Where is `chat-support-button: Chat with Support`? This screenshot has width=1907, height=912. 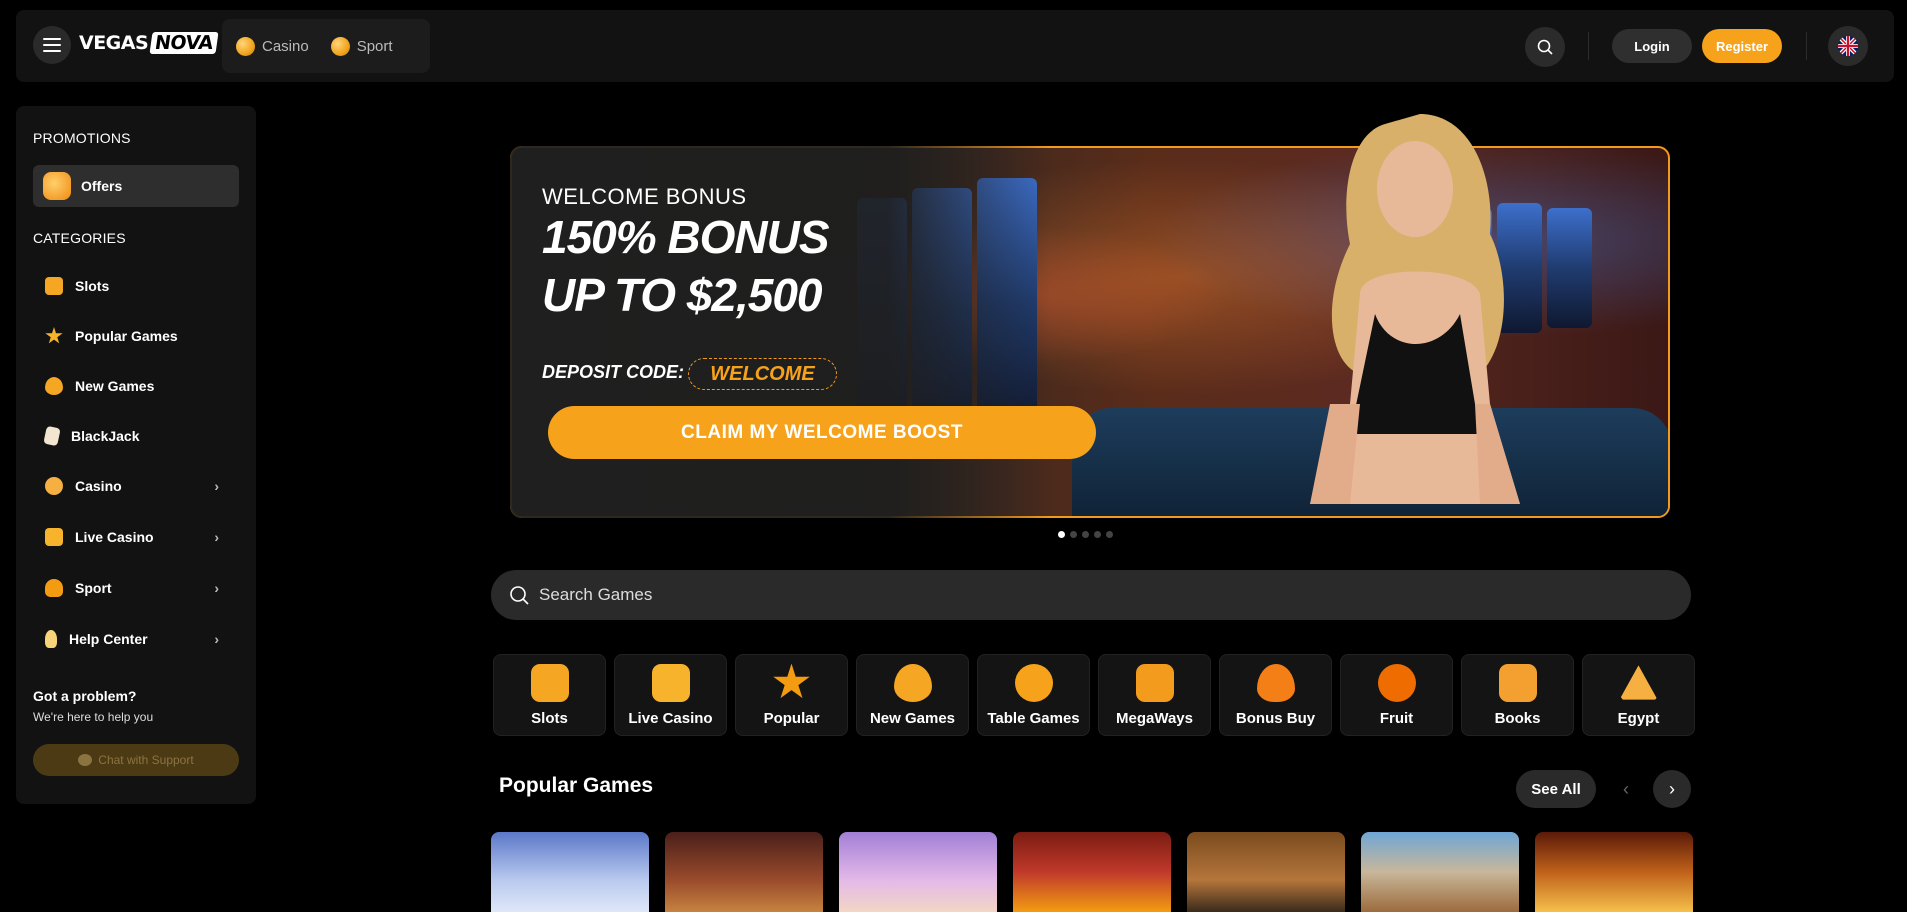
chat-support-button: Chat with Support is located at coordinates (136, 760).